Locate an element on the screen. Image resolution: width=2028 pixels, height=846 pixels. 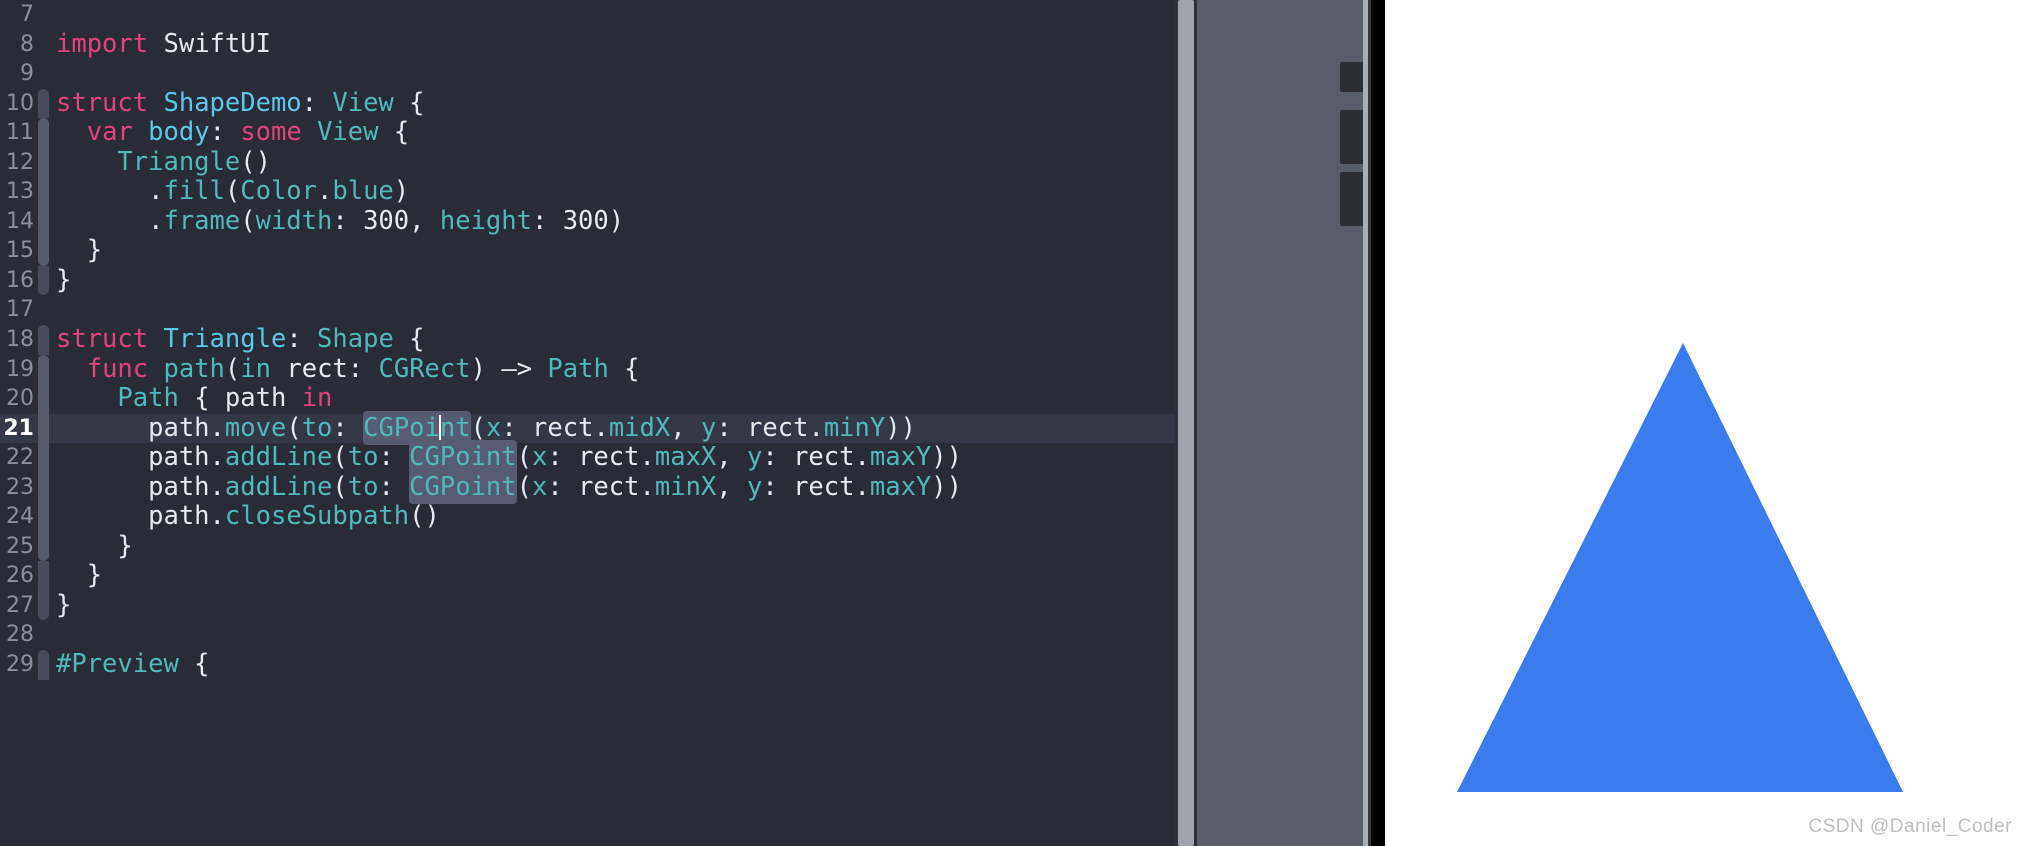
code-line: 11 var body: some View { is located at coordinates (587, 132).